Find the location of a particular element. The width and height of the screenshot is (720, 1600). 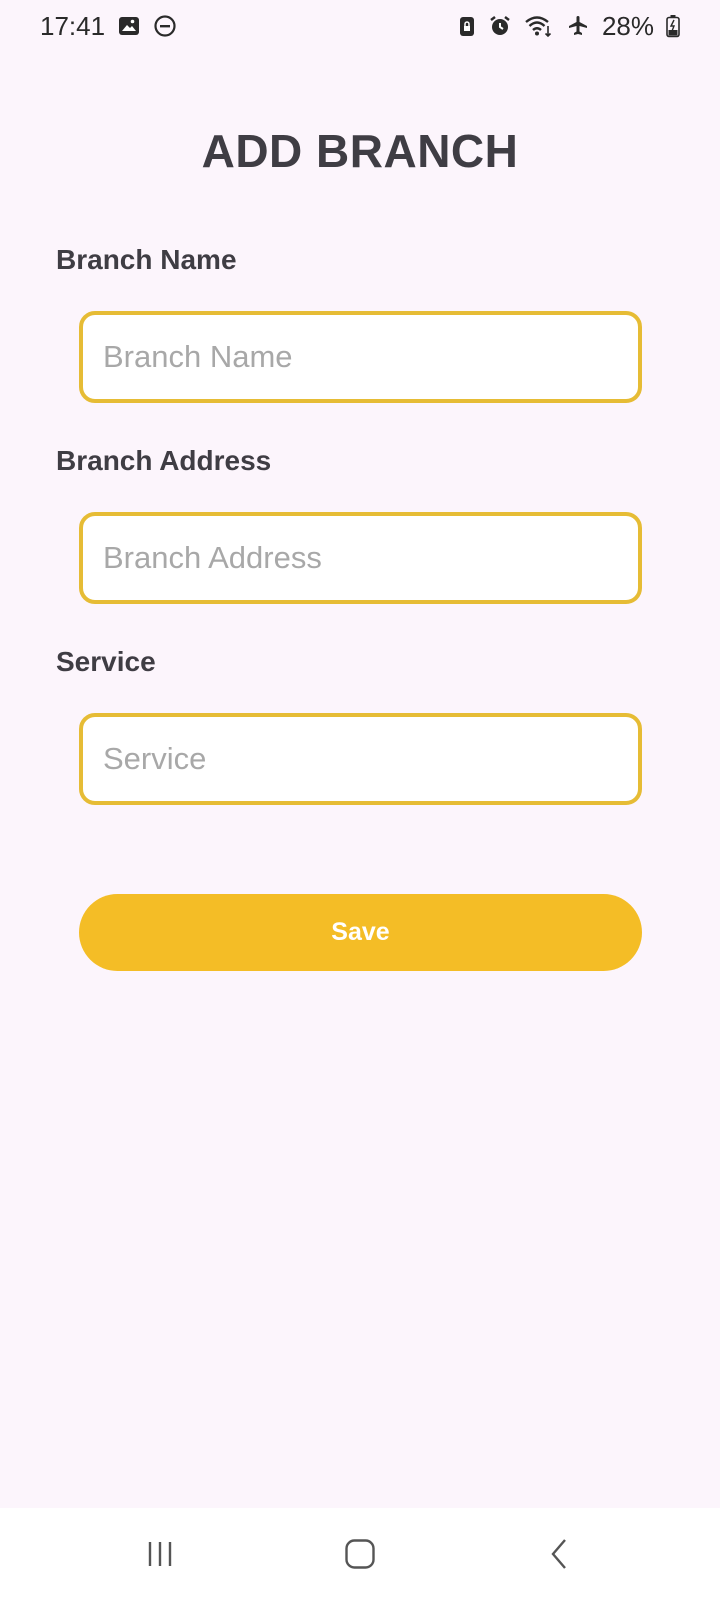

recent-apps-button is located at coordinates (160, 1554).